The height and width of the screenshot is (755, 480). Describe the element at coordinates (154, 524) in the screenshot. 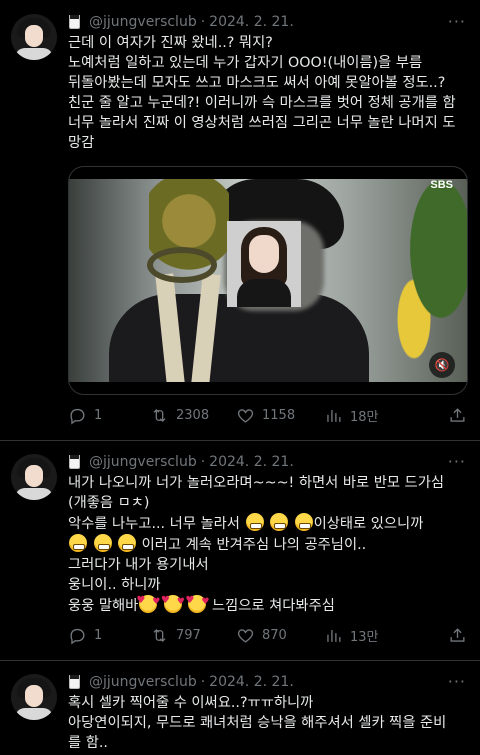

I see `text-line: 악수를 나누고... 너무 놀라서` at that location.